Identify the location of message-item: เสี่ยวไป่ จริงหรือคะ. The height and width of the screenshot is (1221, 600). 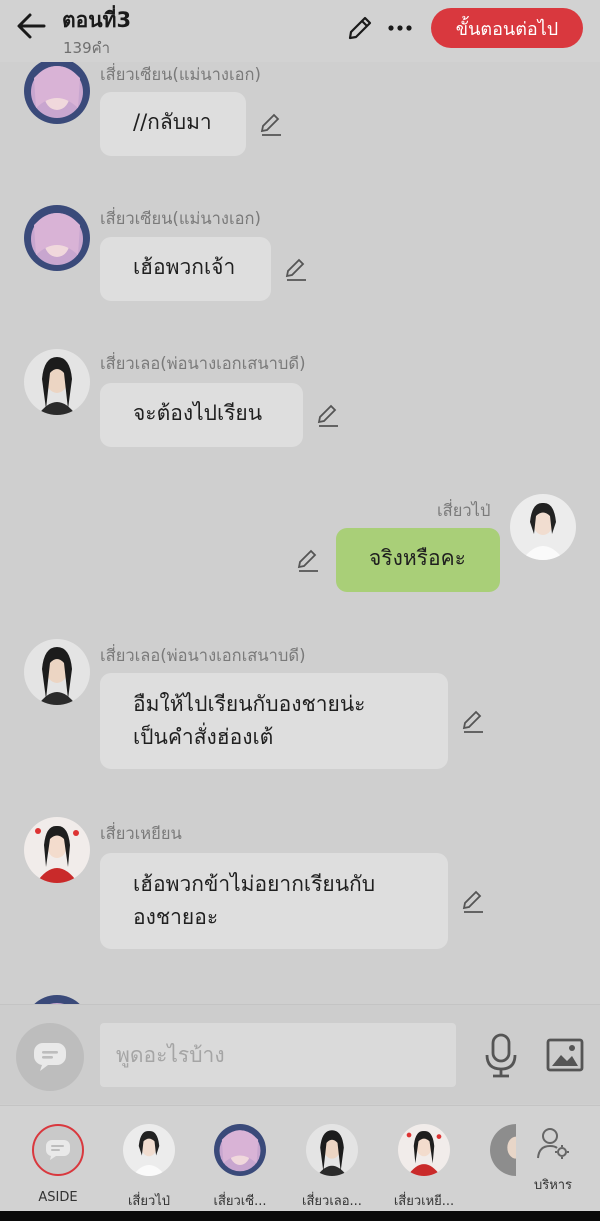
(300, 544).